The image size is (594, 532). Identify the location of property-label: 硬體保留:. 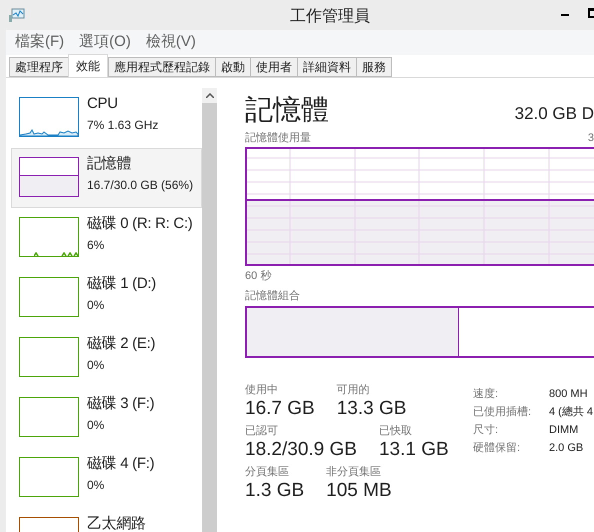
(497, 448).